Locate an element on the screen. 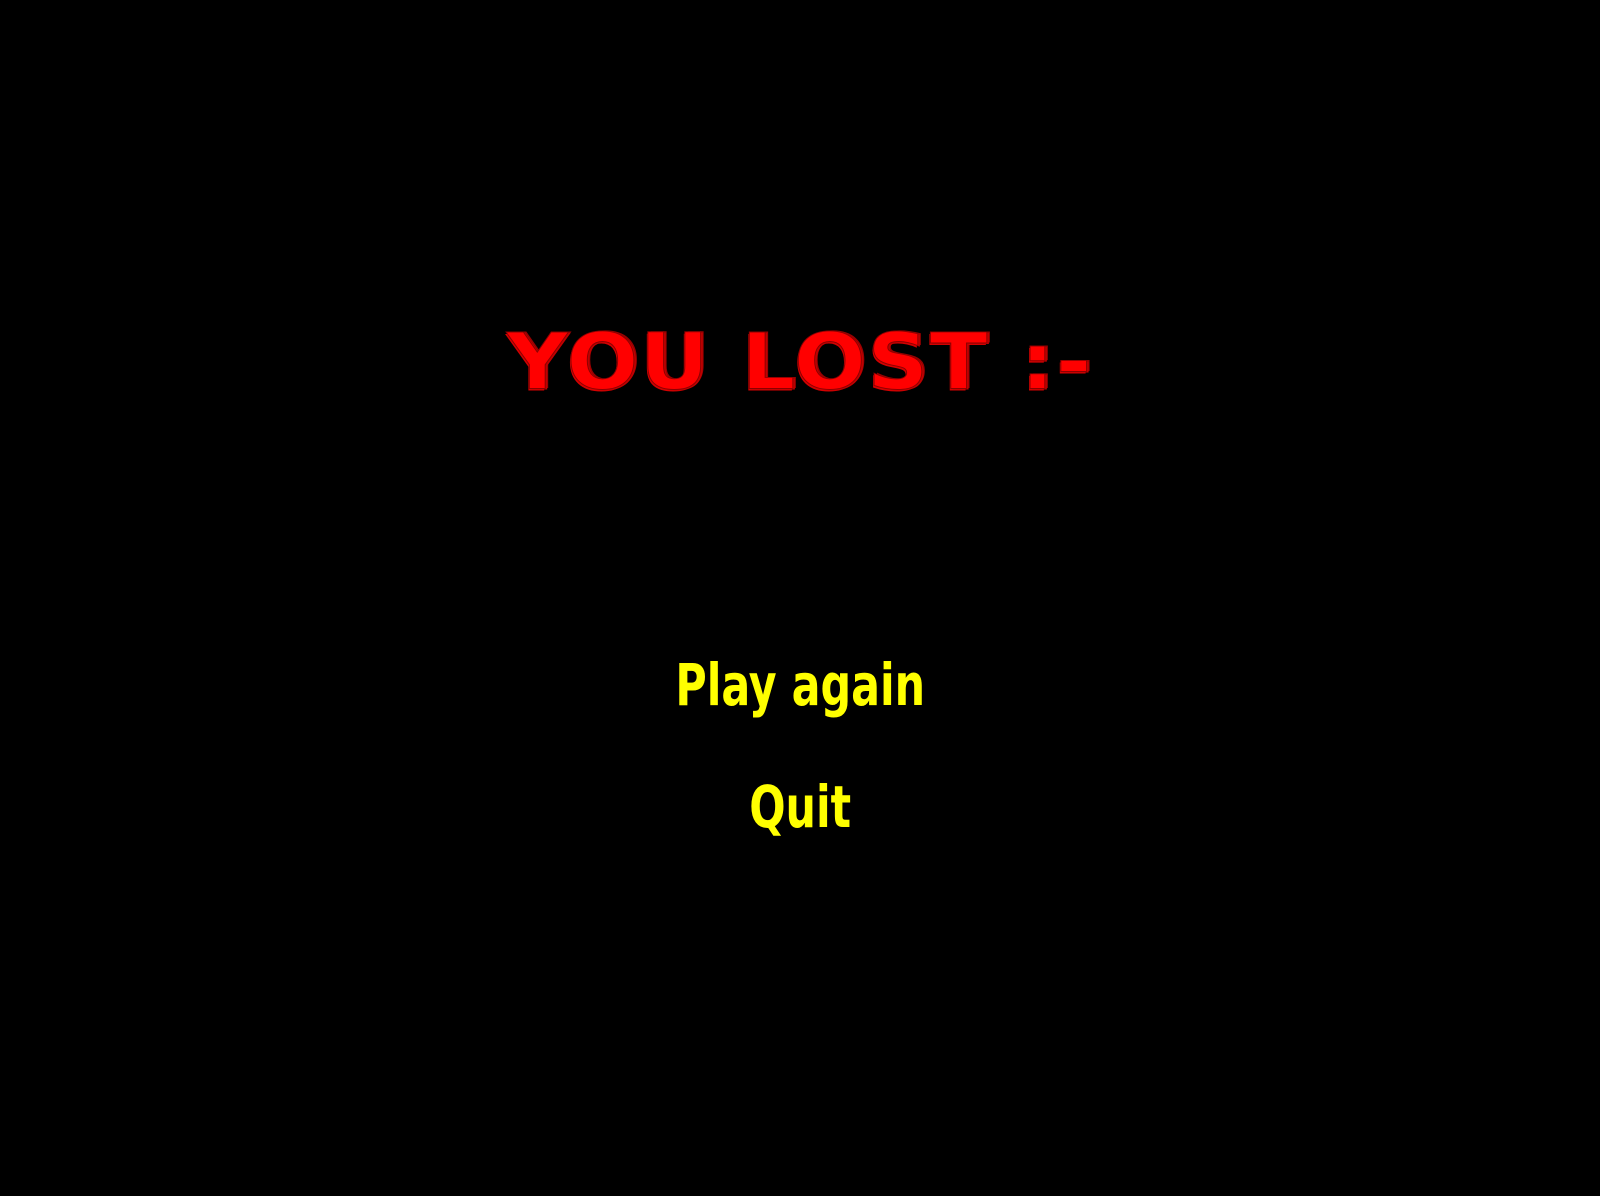 The image size is (1600, 1196). quit-button: Quit is located at coordinates (800, 807).